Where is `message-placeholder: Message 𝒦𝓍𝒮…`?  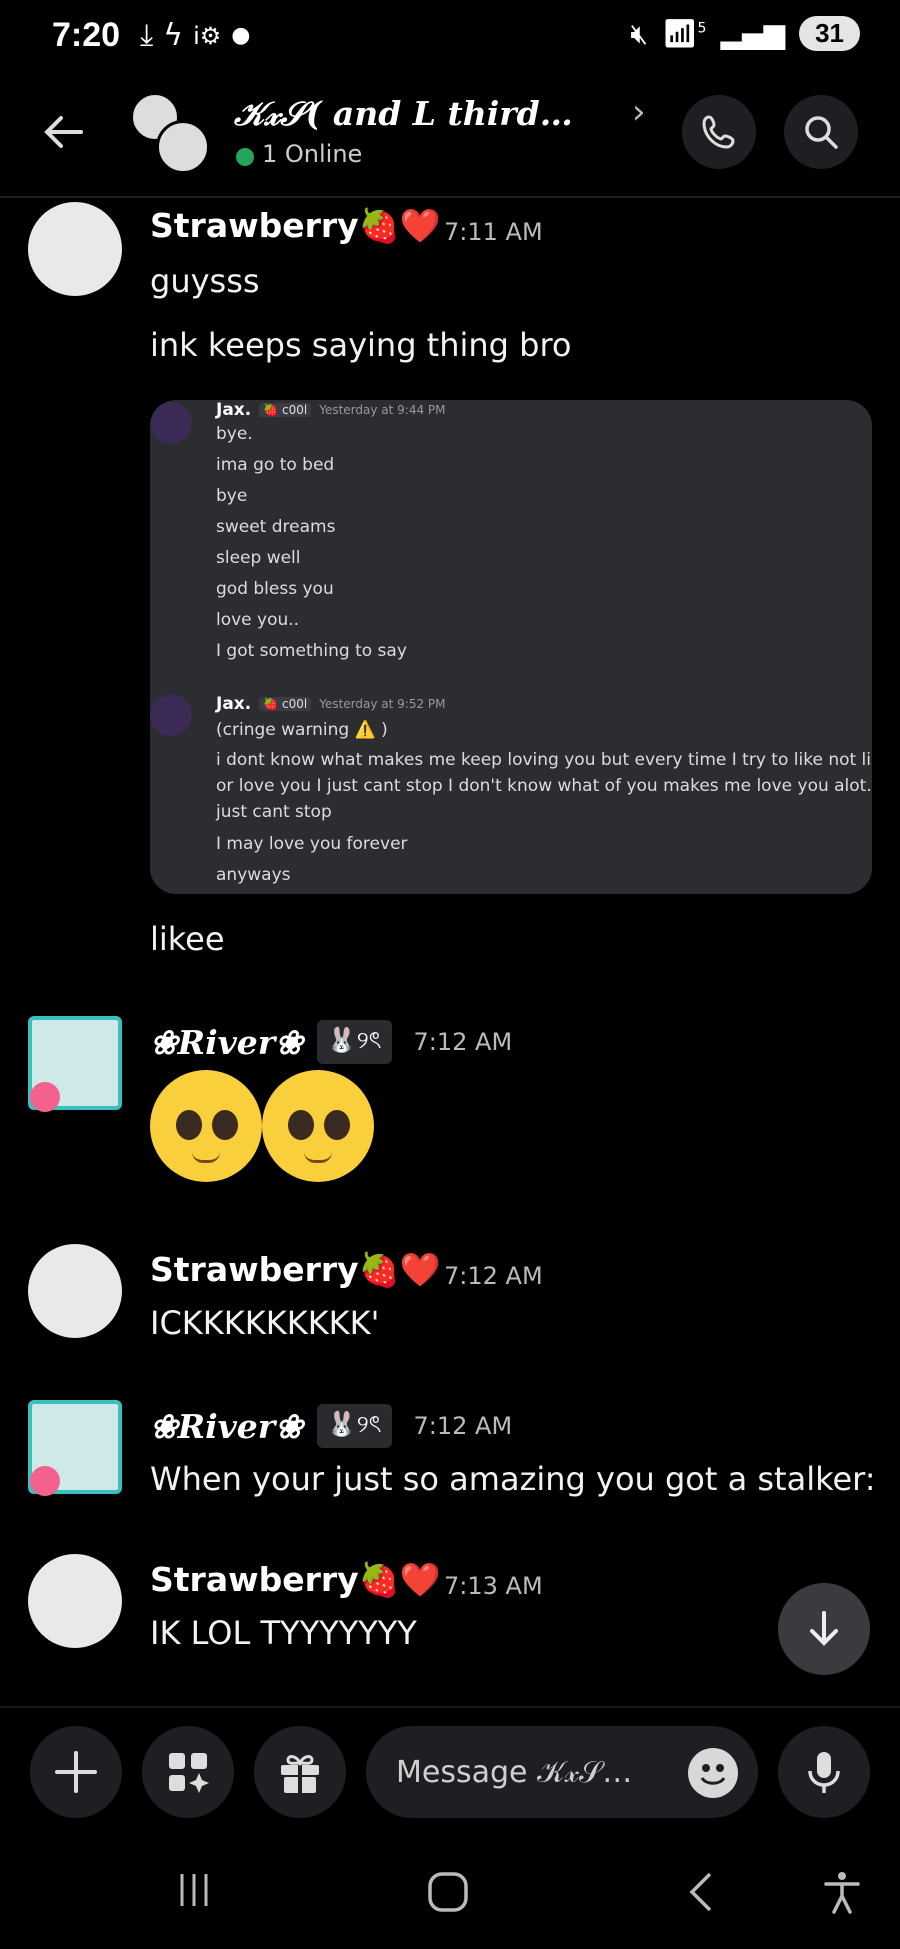 message-placeholder: Message 𝒦𝓍𝒮… is located at coordinates (514, 1772).